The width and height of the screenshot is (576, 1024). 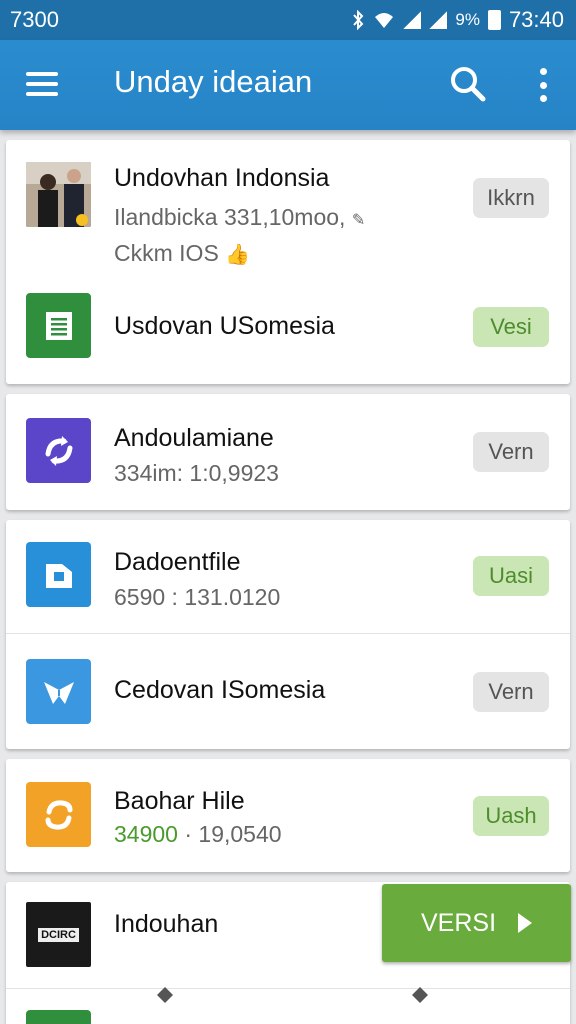 I want to click on list-item: Baohar Hile 34900 · 19,0540 Uash, so click(x=288, y=815).